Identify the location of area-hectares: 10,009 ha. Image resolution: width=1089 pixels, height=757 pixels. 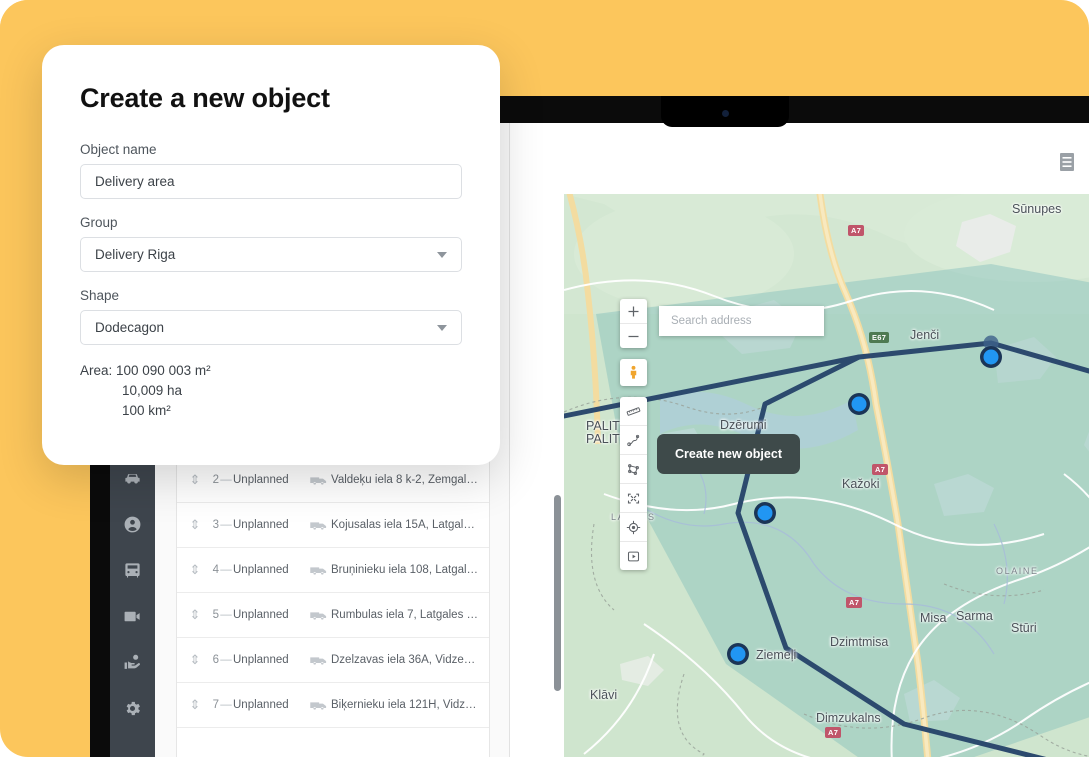
(152, 390).